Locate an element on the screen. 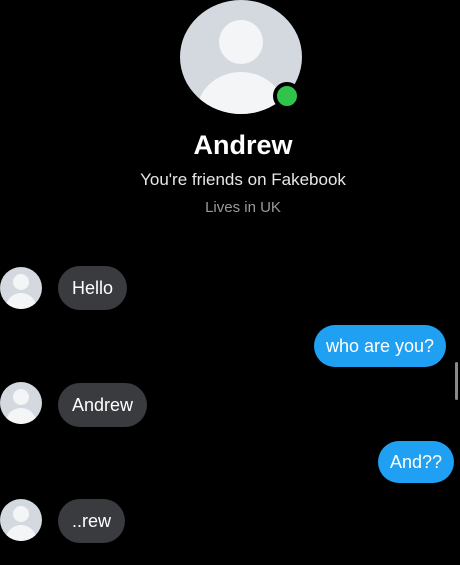  message-bubble-outgoing: And?? is located at coordinates (416, 462).